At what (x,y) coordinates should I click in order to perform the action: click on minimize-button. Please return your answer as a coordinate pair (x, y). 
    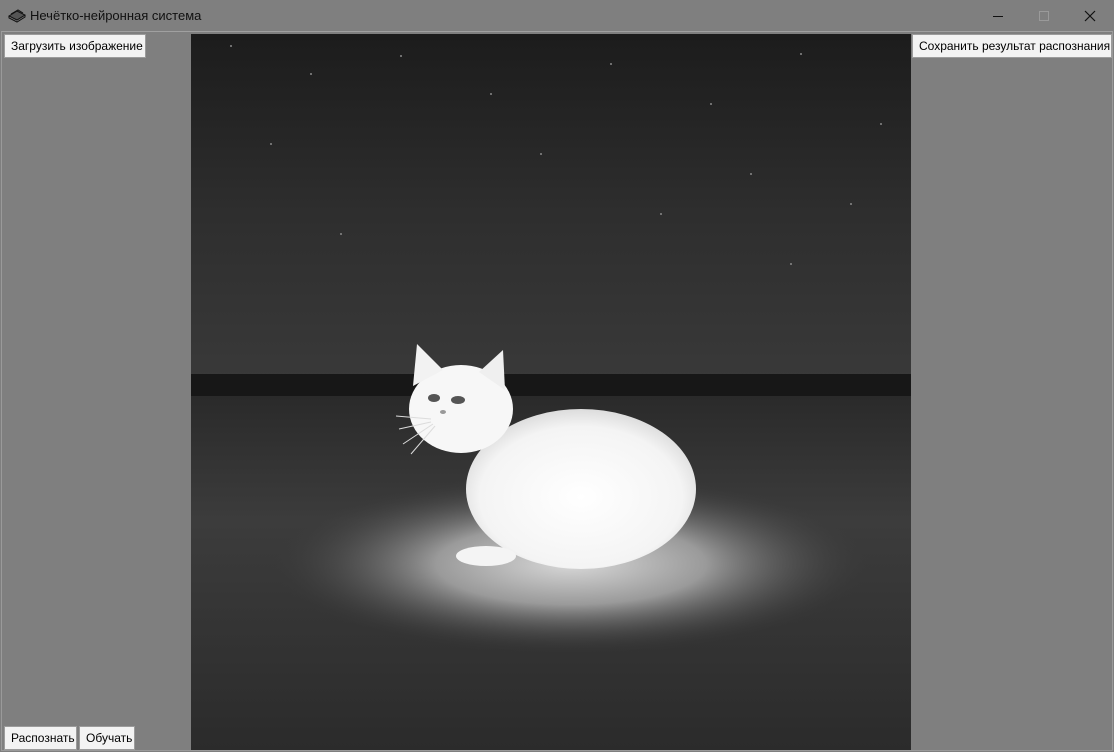
    Looking at the image, I should click on (998, 15).